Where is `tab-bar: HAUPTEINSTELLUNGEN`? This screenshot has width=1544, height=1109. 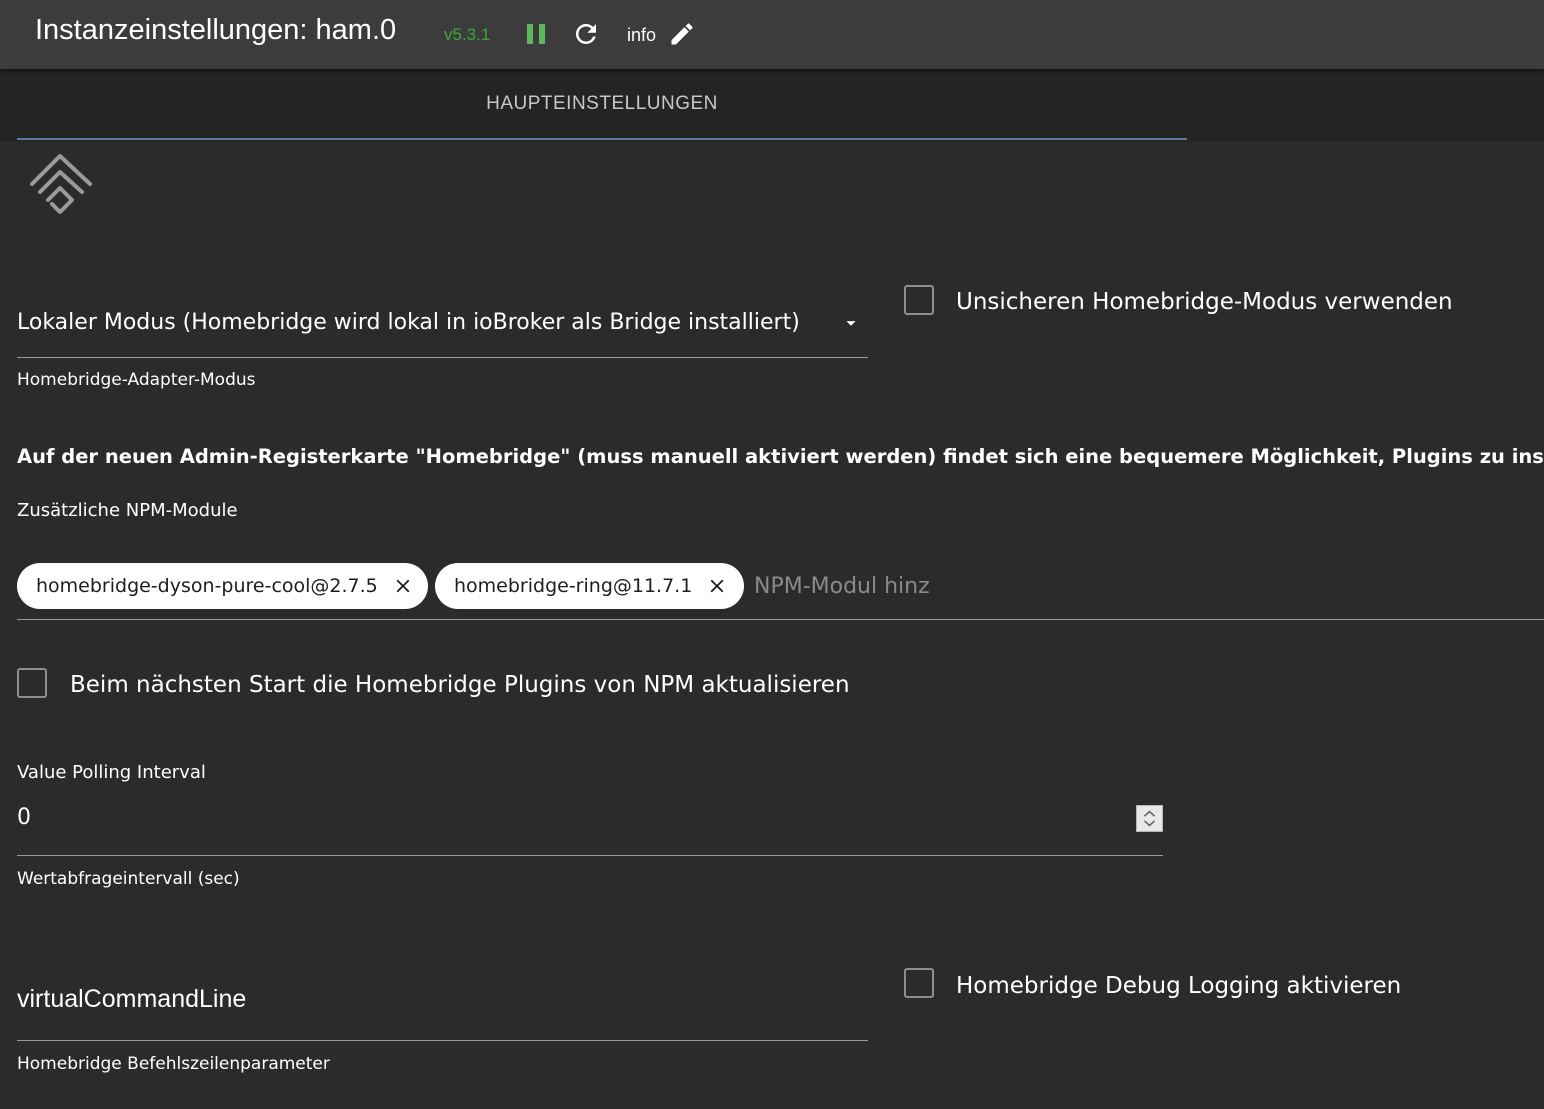
tab-bar: HAUPTEINSTELLUNGEN is located at coordinates (772, 105).